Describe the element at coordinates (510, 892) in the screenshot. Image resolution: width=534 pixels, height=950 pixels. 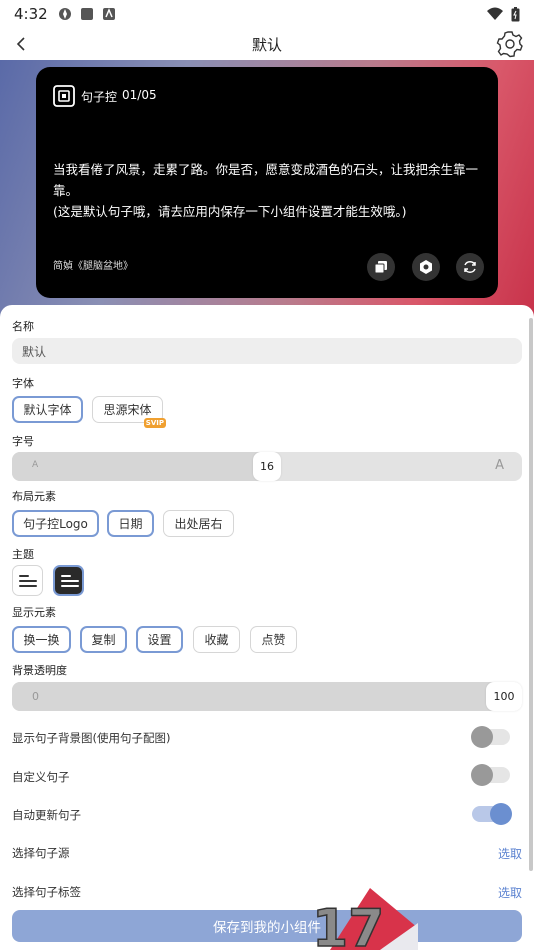
I see `select-tag-link: 选取` at that location.